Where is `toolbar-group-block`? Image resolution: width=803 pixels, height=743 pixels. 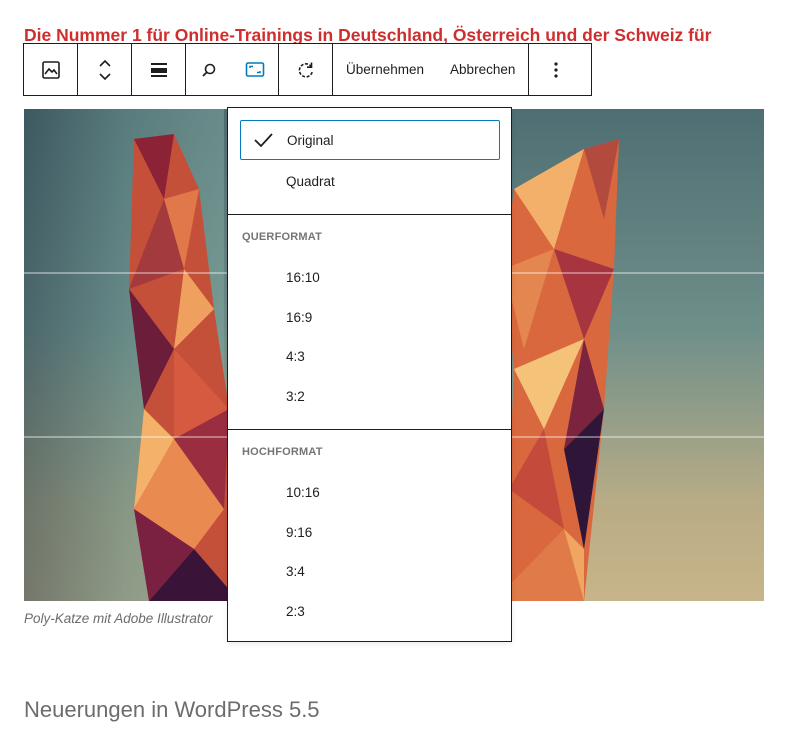
toolbar-group-block is located at coordinates (78, 69).